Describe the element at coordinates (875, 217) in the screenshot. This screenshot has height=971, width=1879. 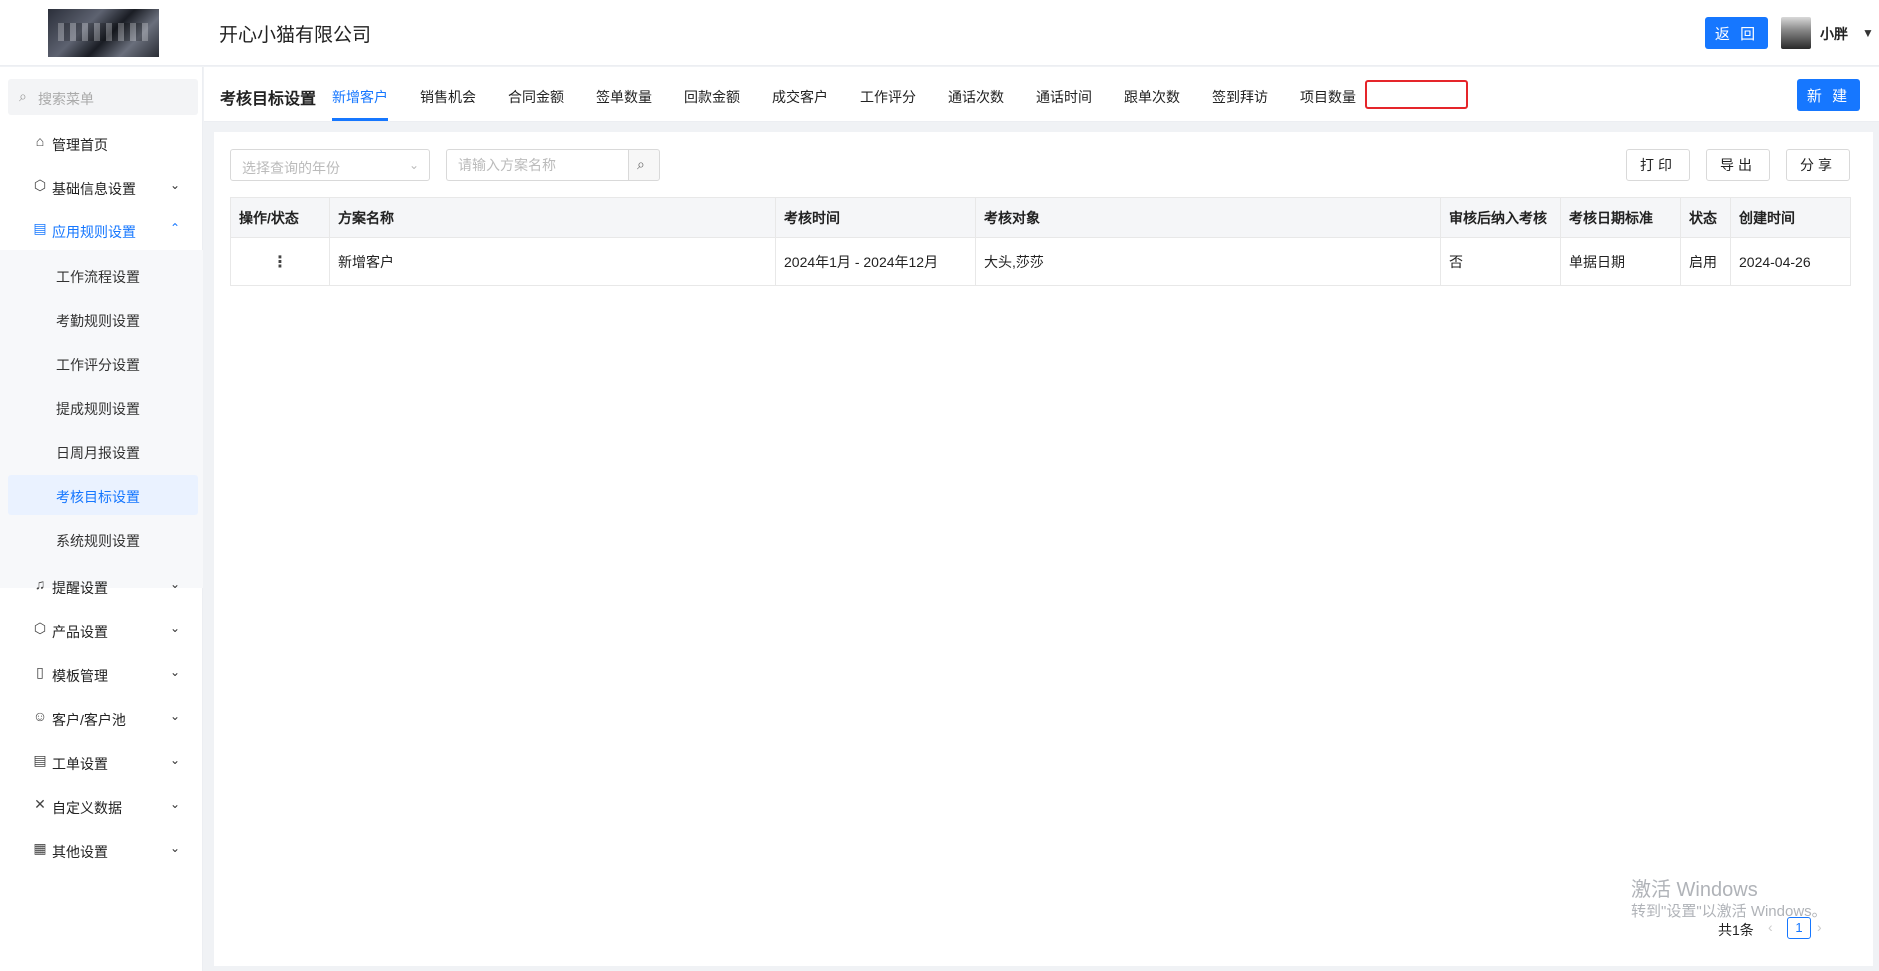
I see `column-header: 考核时间` at that location.